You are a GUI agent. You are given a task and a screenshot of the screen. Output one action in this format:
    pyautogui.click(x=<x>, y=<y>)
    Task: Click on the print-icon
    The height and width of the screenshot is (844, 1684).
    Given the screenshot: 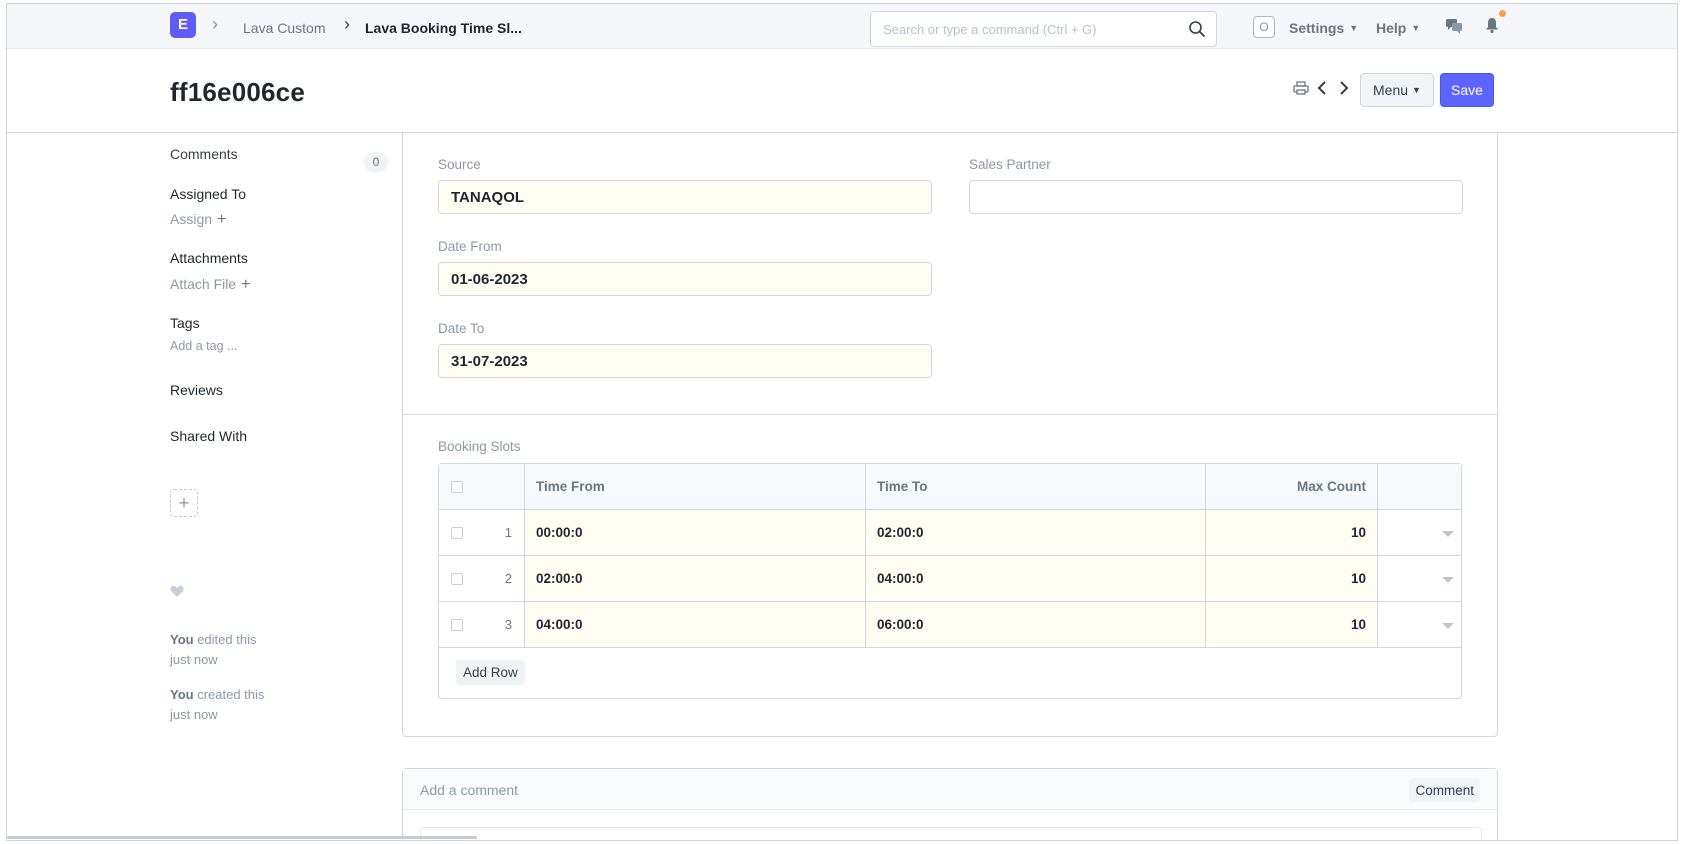 What is the action you would take?
    pyautogui.click(x=1301, y=88)
    